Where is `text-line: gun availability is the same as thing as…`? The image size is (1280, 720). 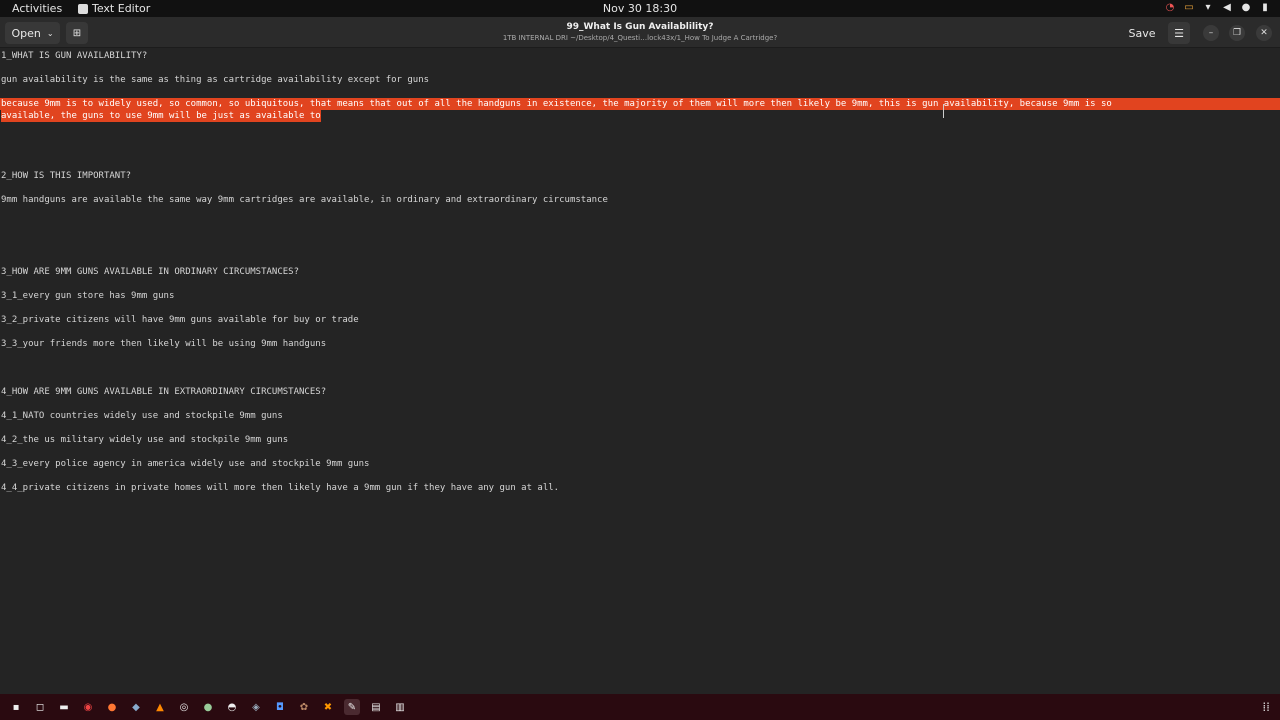
text-line: gun availability is the same as thing as… is located at coordinates (215, 80).